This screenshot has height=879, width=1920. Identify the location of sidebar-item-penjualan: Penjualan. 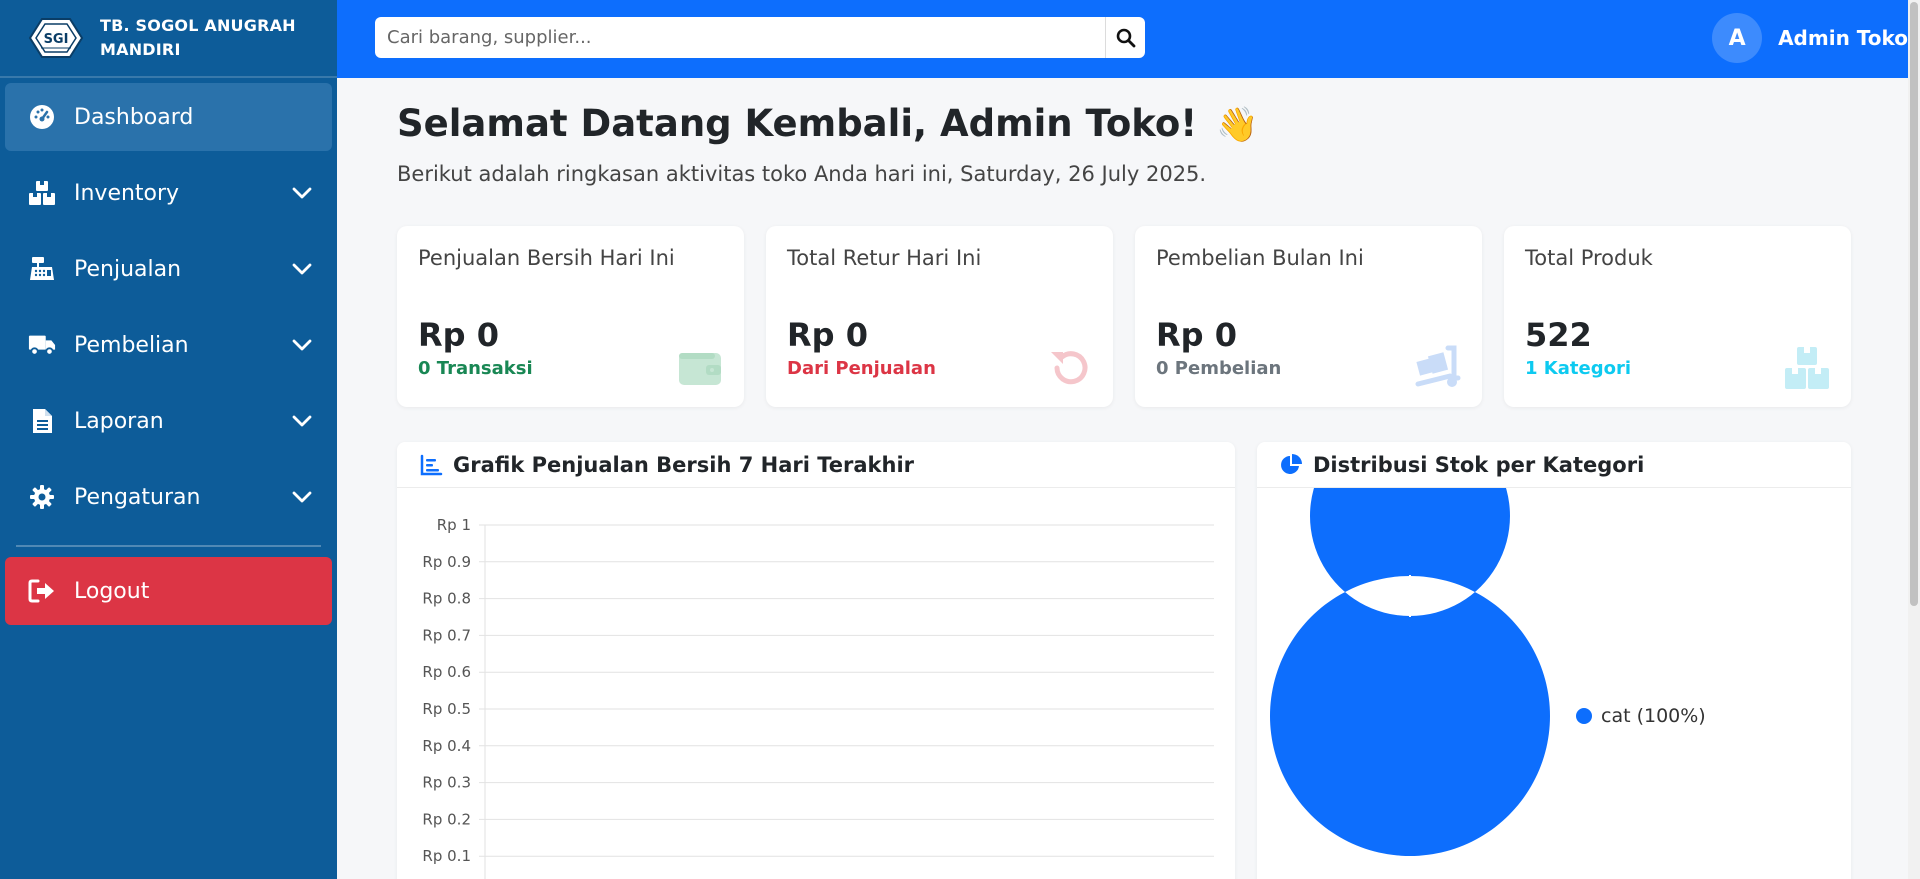
(168, 269).